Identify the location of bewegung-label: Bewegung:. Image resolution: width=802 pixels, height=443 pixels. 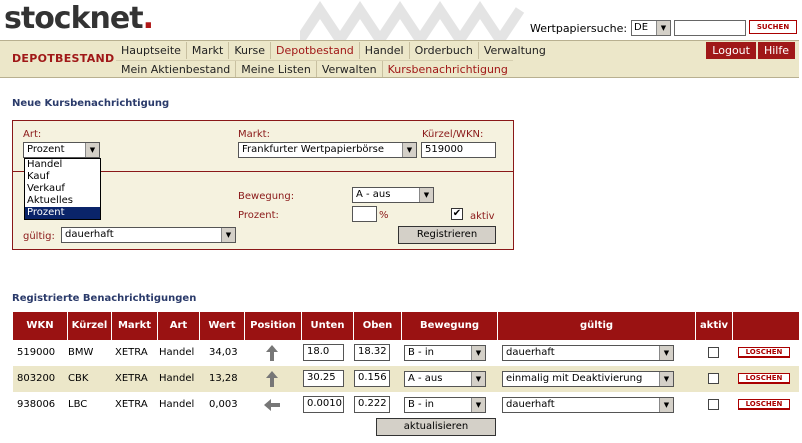
(266, 196).